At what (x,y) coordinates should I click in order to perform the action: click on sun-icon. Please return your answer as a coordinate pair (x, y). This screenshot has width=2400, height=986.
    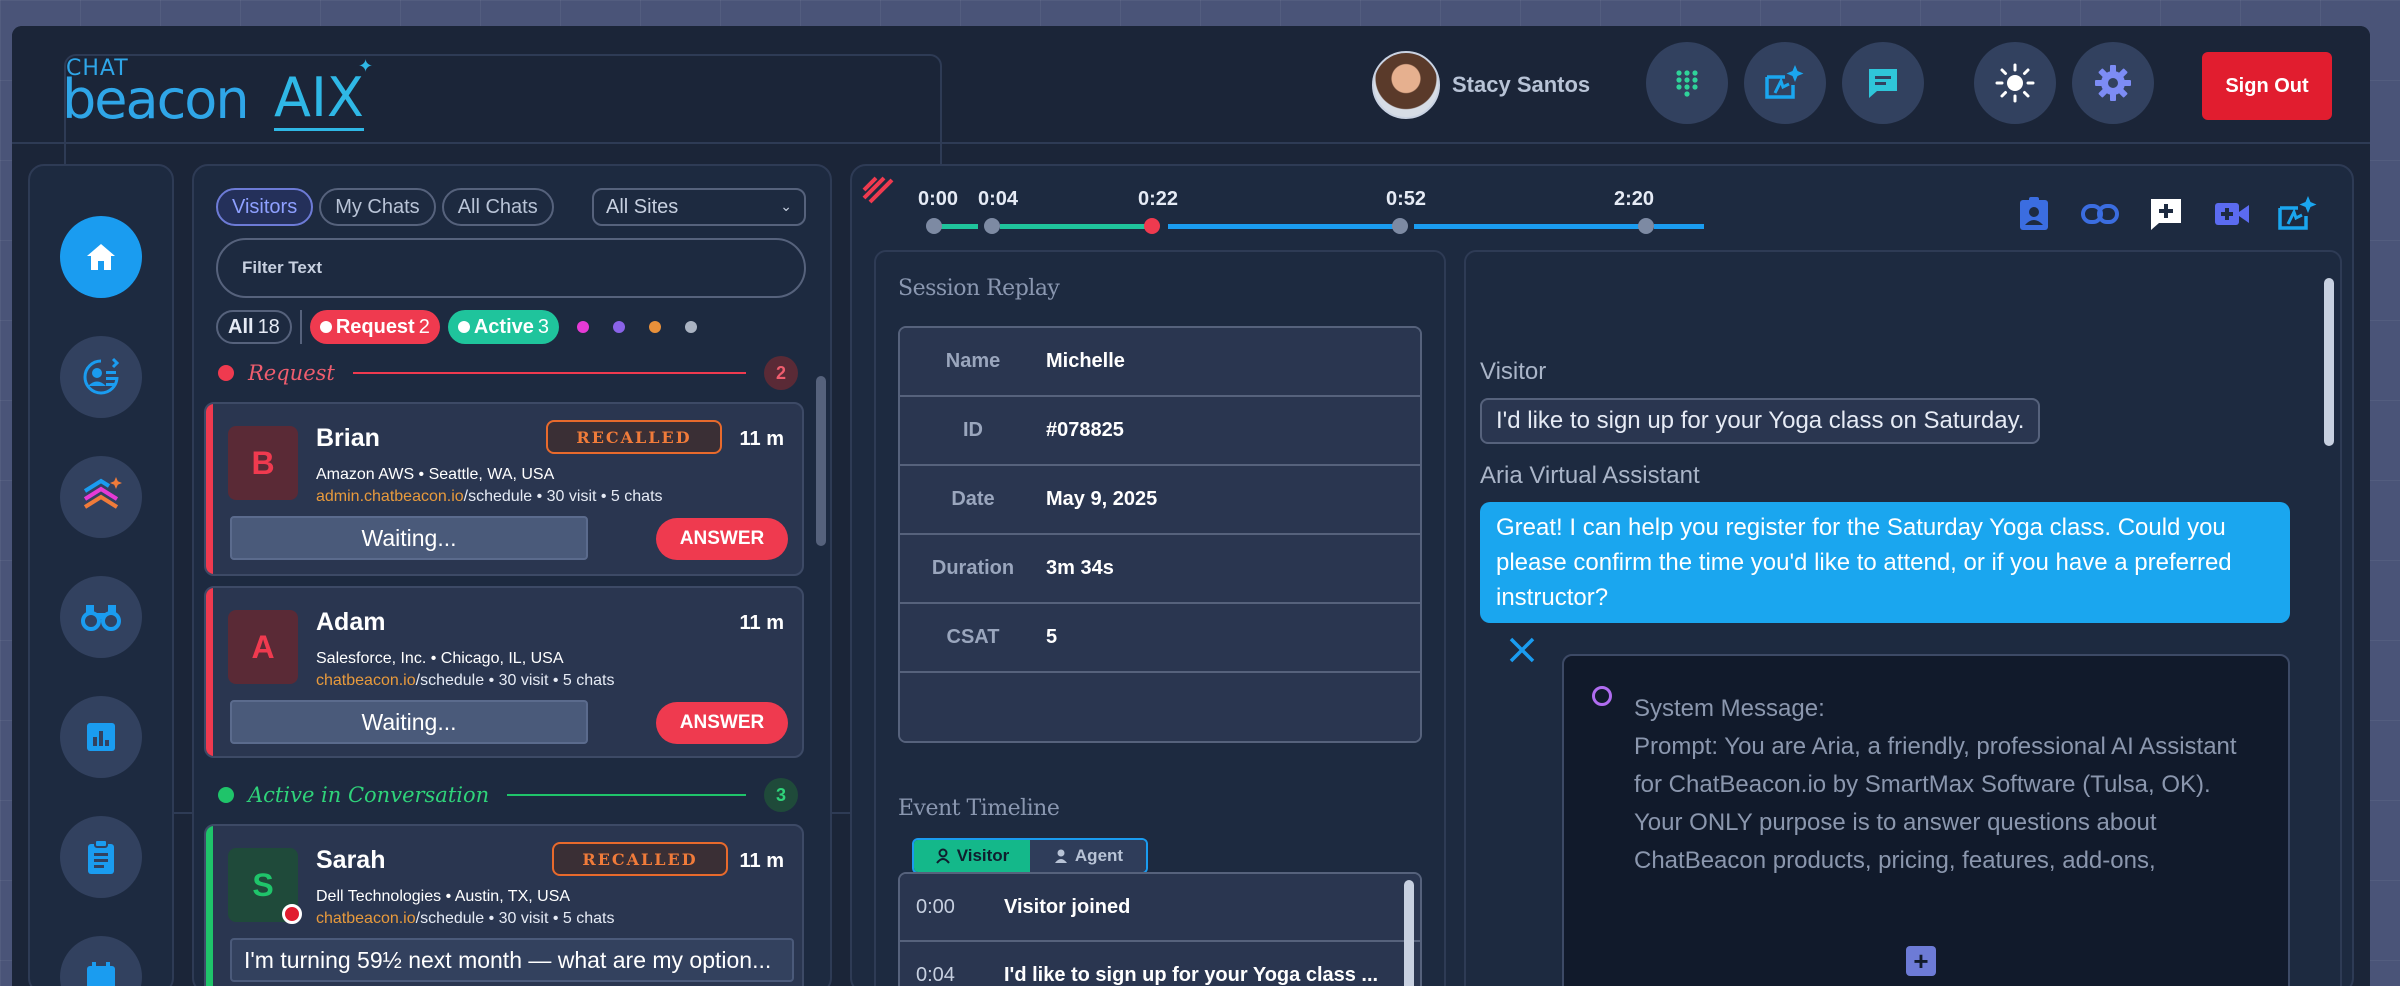
    Looking at the image, I should click on (2015, 83).